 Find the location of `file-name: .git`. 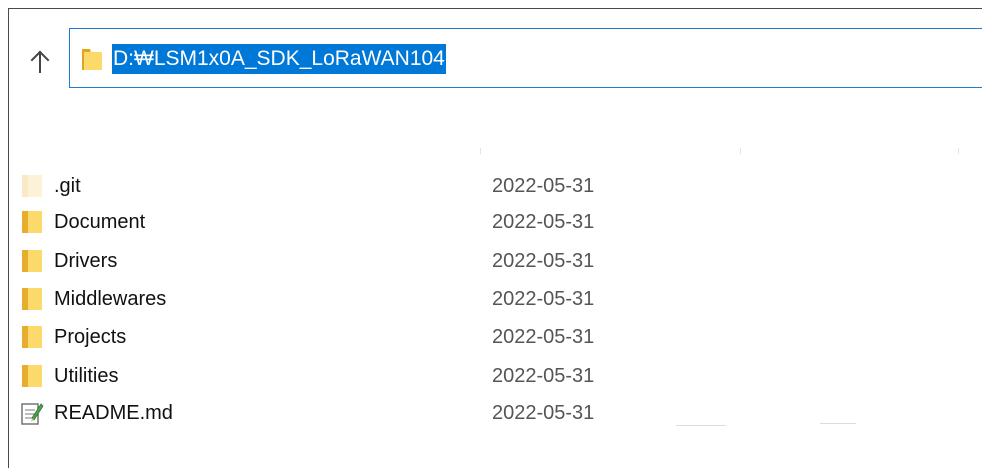

file-name: .git is located at coordinates (67, 186).